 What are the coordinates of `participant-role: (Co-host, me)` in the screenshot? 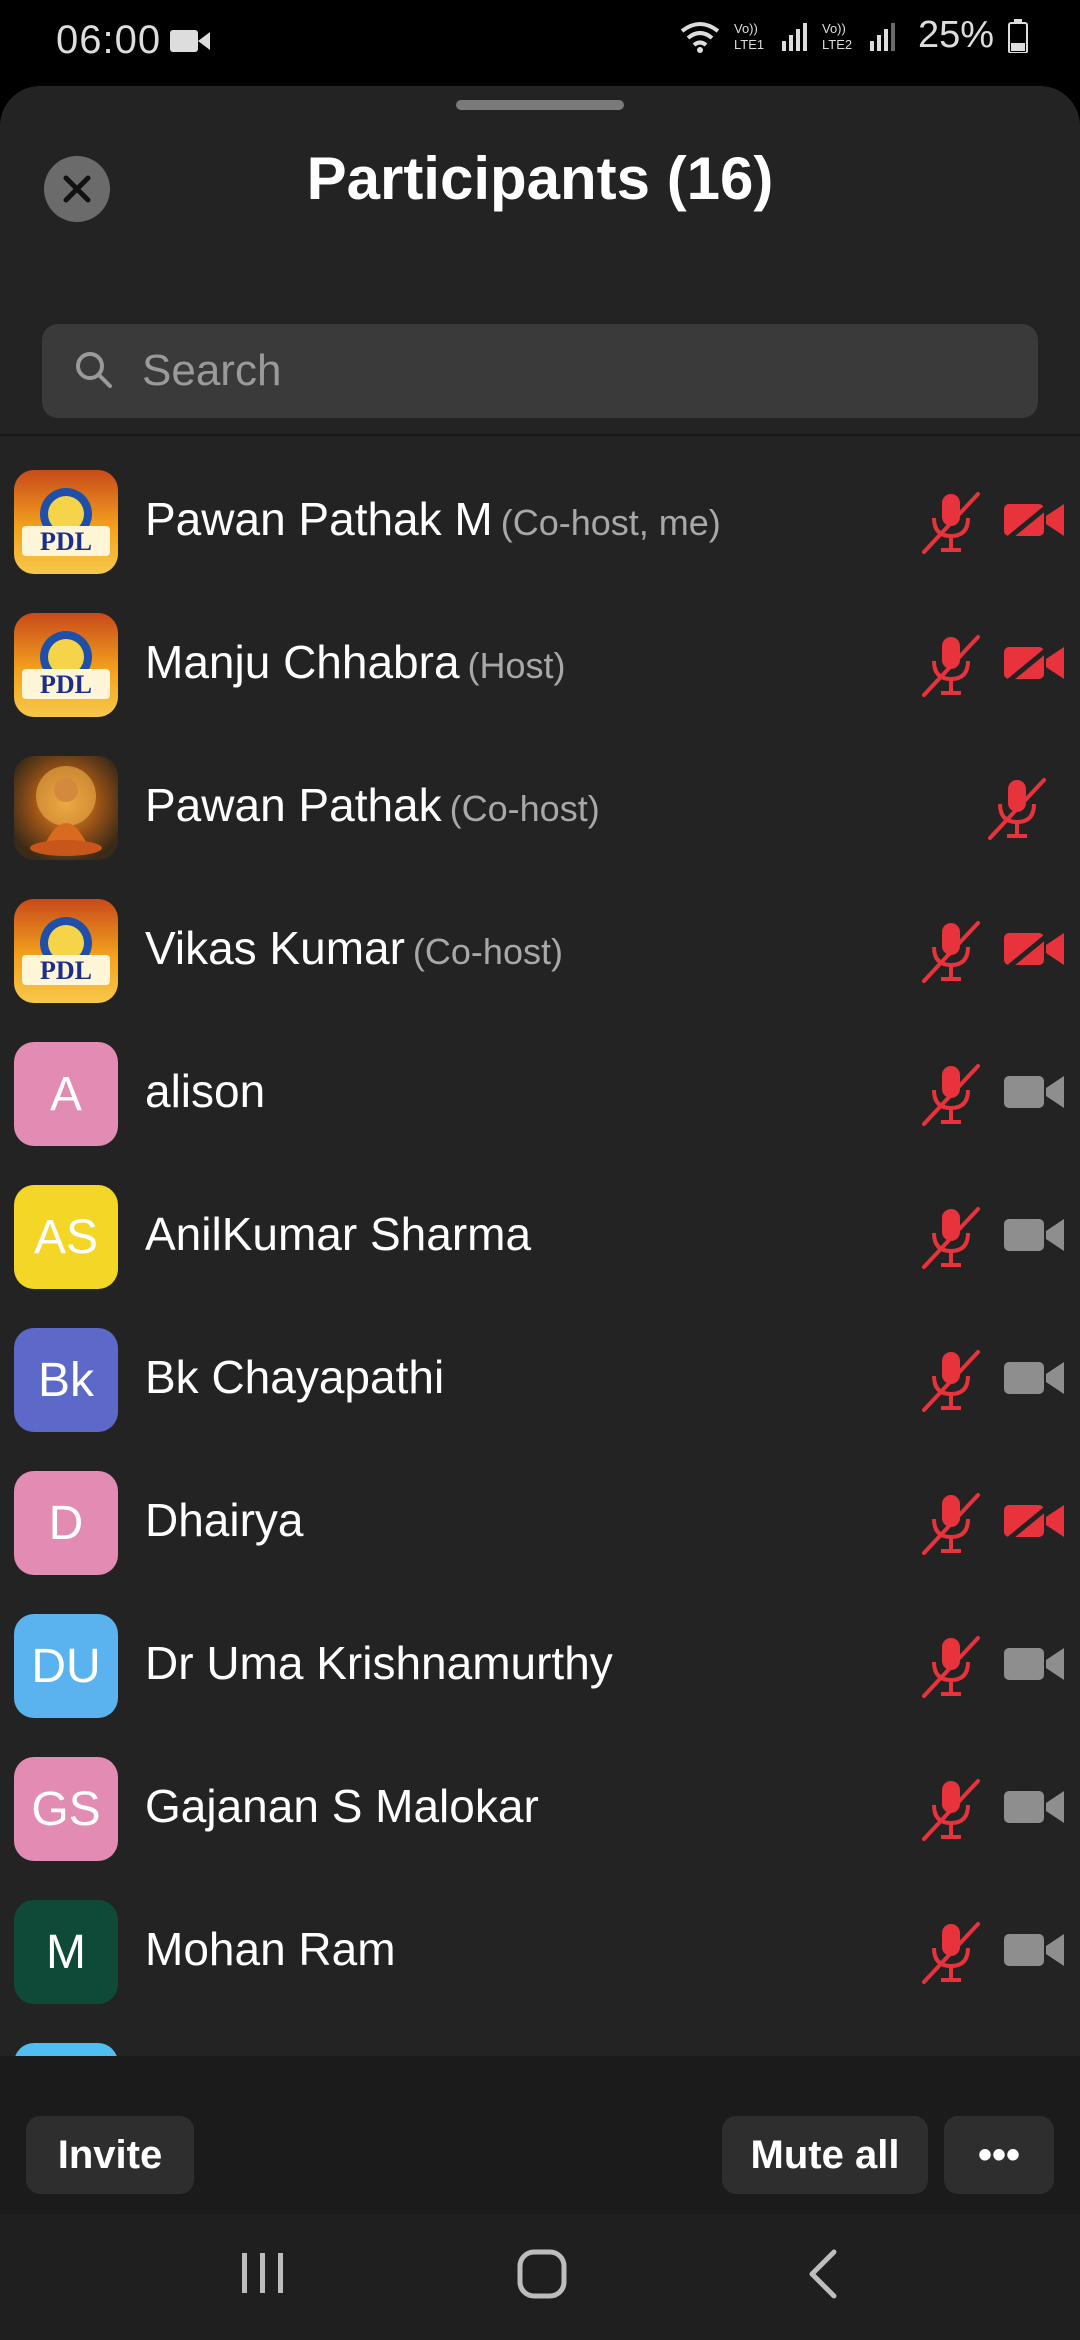 It's located at (610, 522).